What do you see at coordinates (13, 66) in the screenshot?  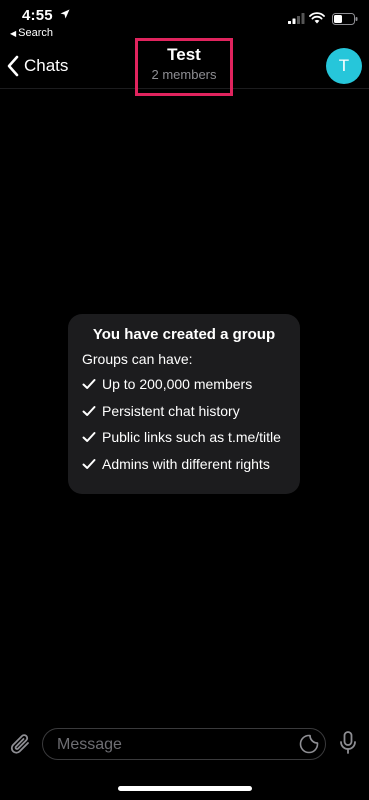 I see `chevron-left-icon` at bounding box center [13, 66].